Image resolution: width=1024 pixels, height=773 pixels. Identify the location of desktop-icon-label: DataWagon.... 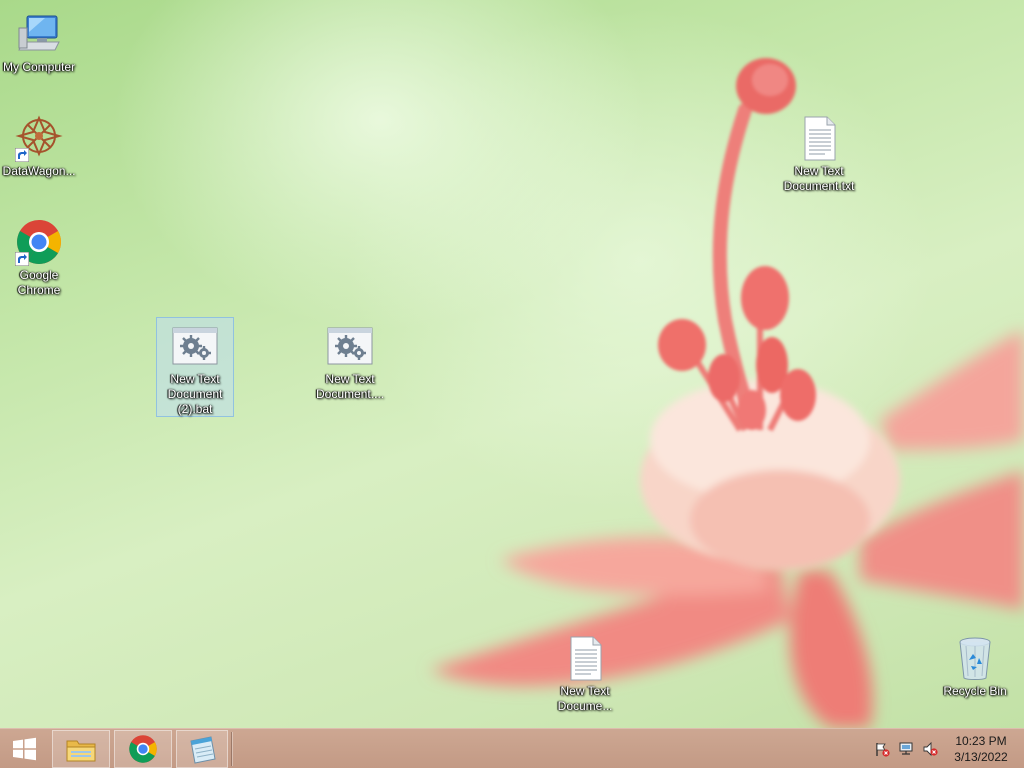
(39, 171).